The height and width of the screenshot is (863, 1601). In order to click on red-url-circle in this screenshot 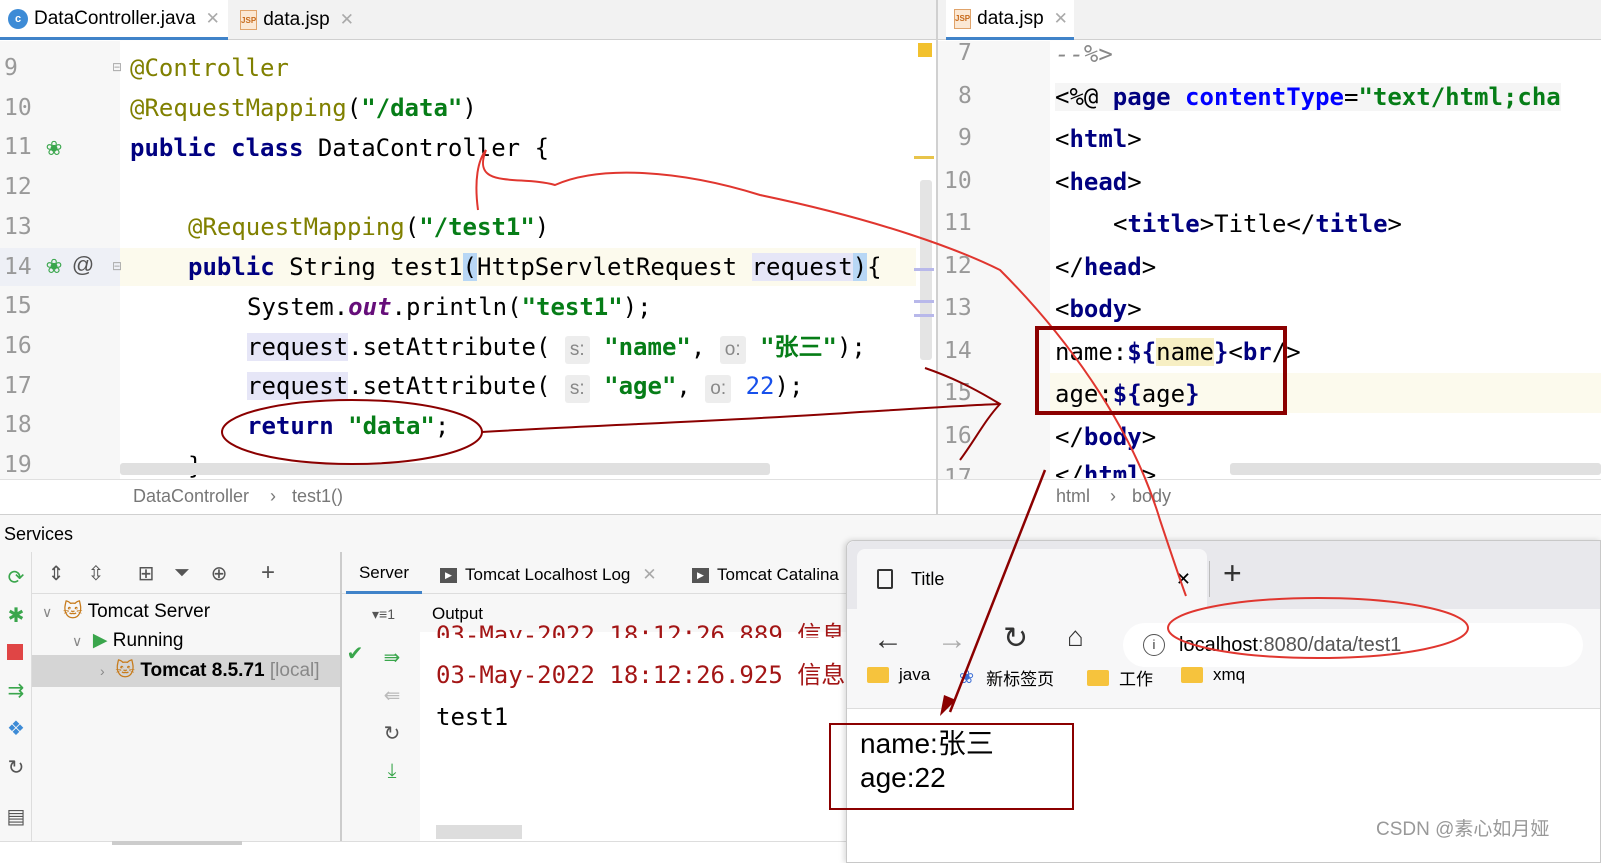, I will do `click(1318, 628)`.